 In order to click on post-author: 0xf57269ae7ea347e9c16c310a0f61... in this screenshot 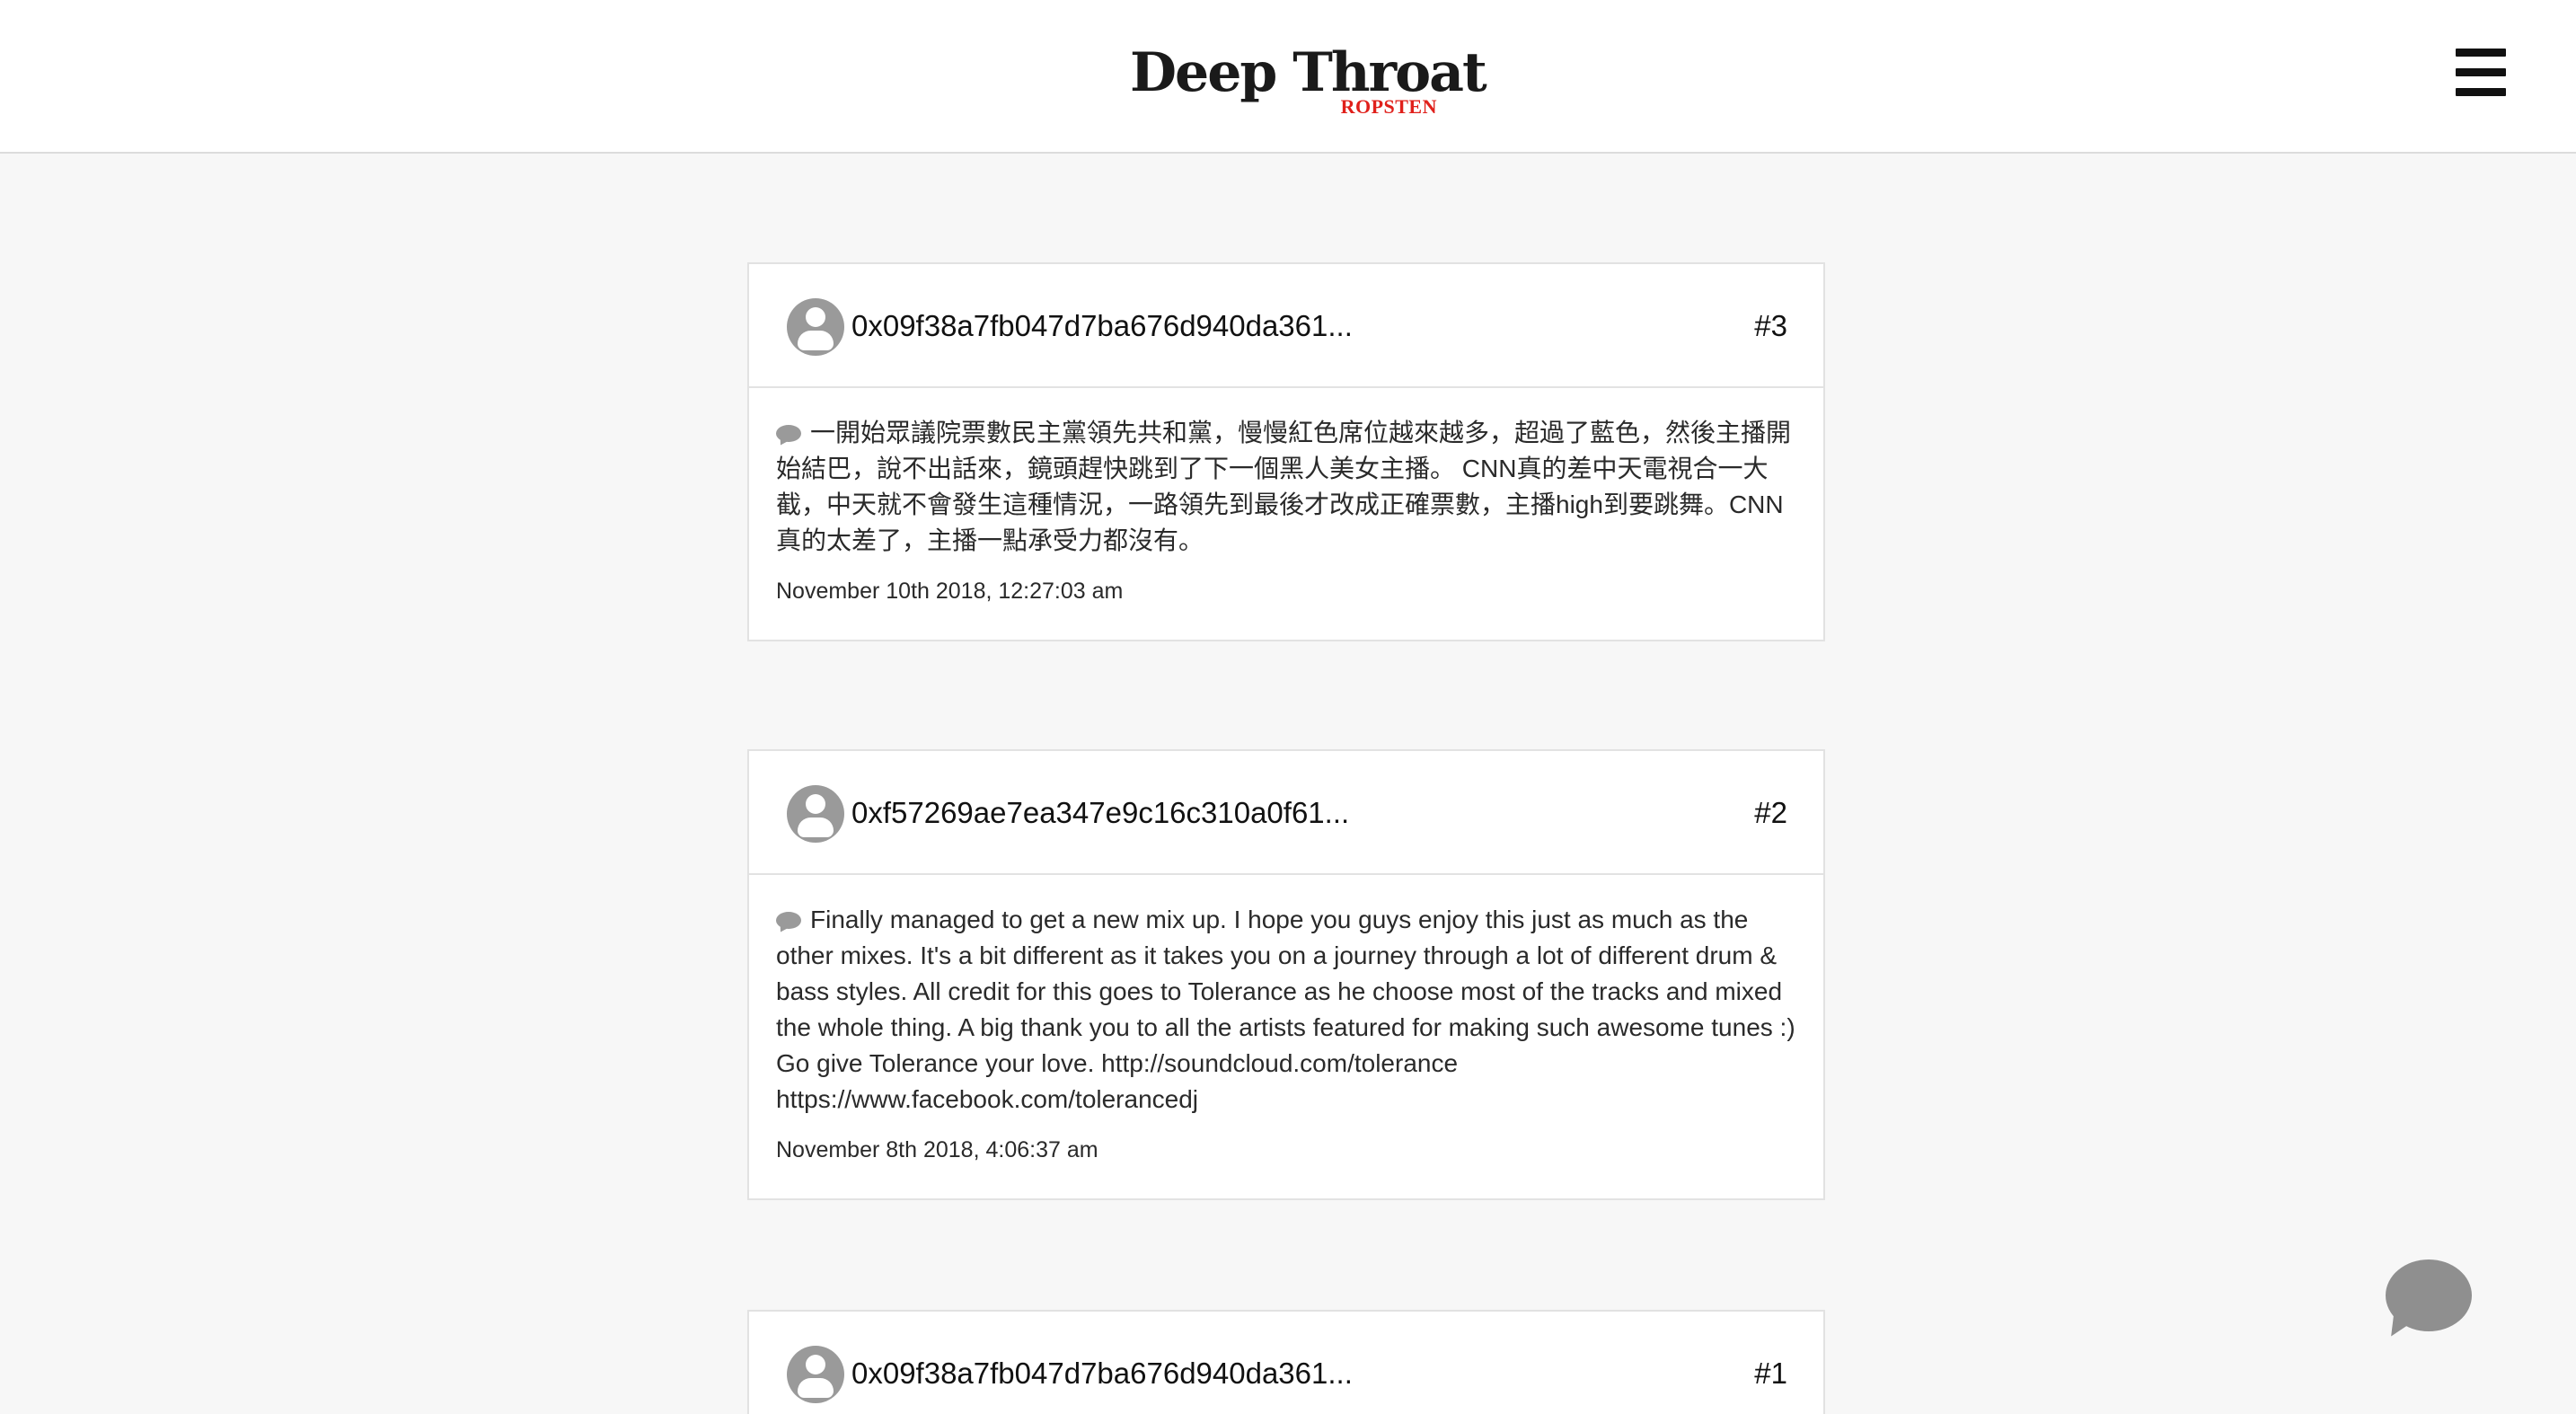, I will do `click(1100, 813)`.